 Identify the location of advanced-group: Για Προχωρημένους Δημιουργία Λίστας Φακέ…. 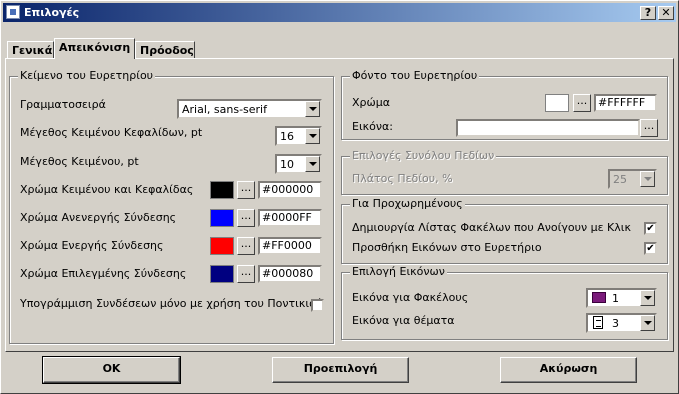
(504, 230).